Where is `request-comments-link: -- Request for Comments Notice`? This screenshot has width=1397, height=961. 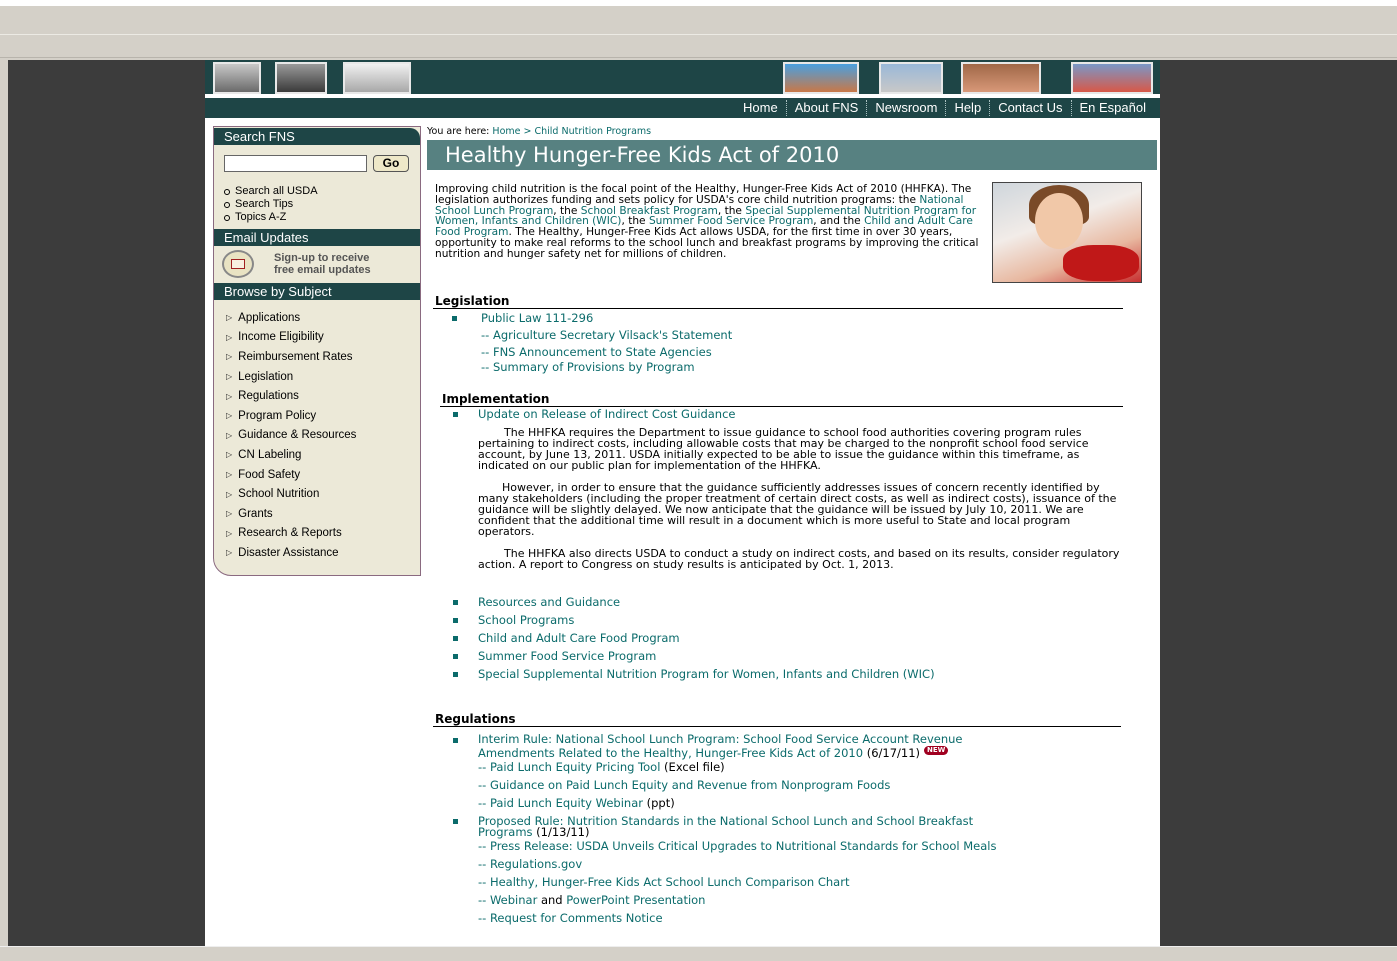
request-comments-link: -- Request for Comments Notice is located at coordinates (570, 918).